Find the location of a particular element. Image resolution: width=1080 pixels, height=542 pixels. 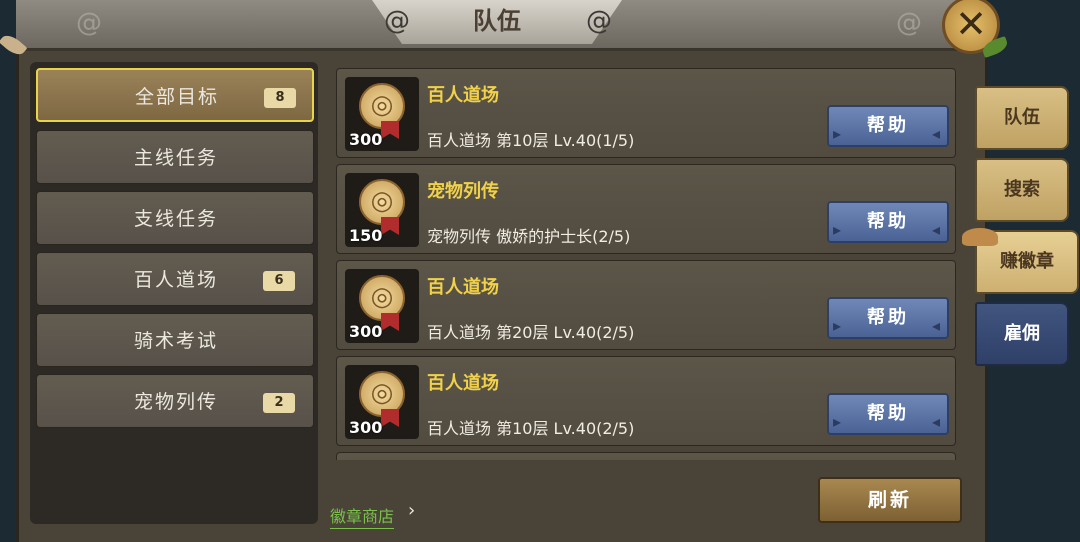

category-main-quest: 主线任务 is located at coordinates (175, 157).